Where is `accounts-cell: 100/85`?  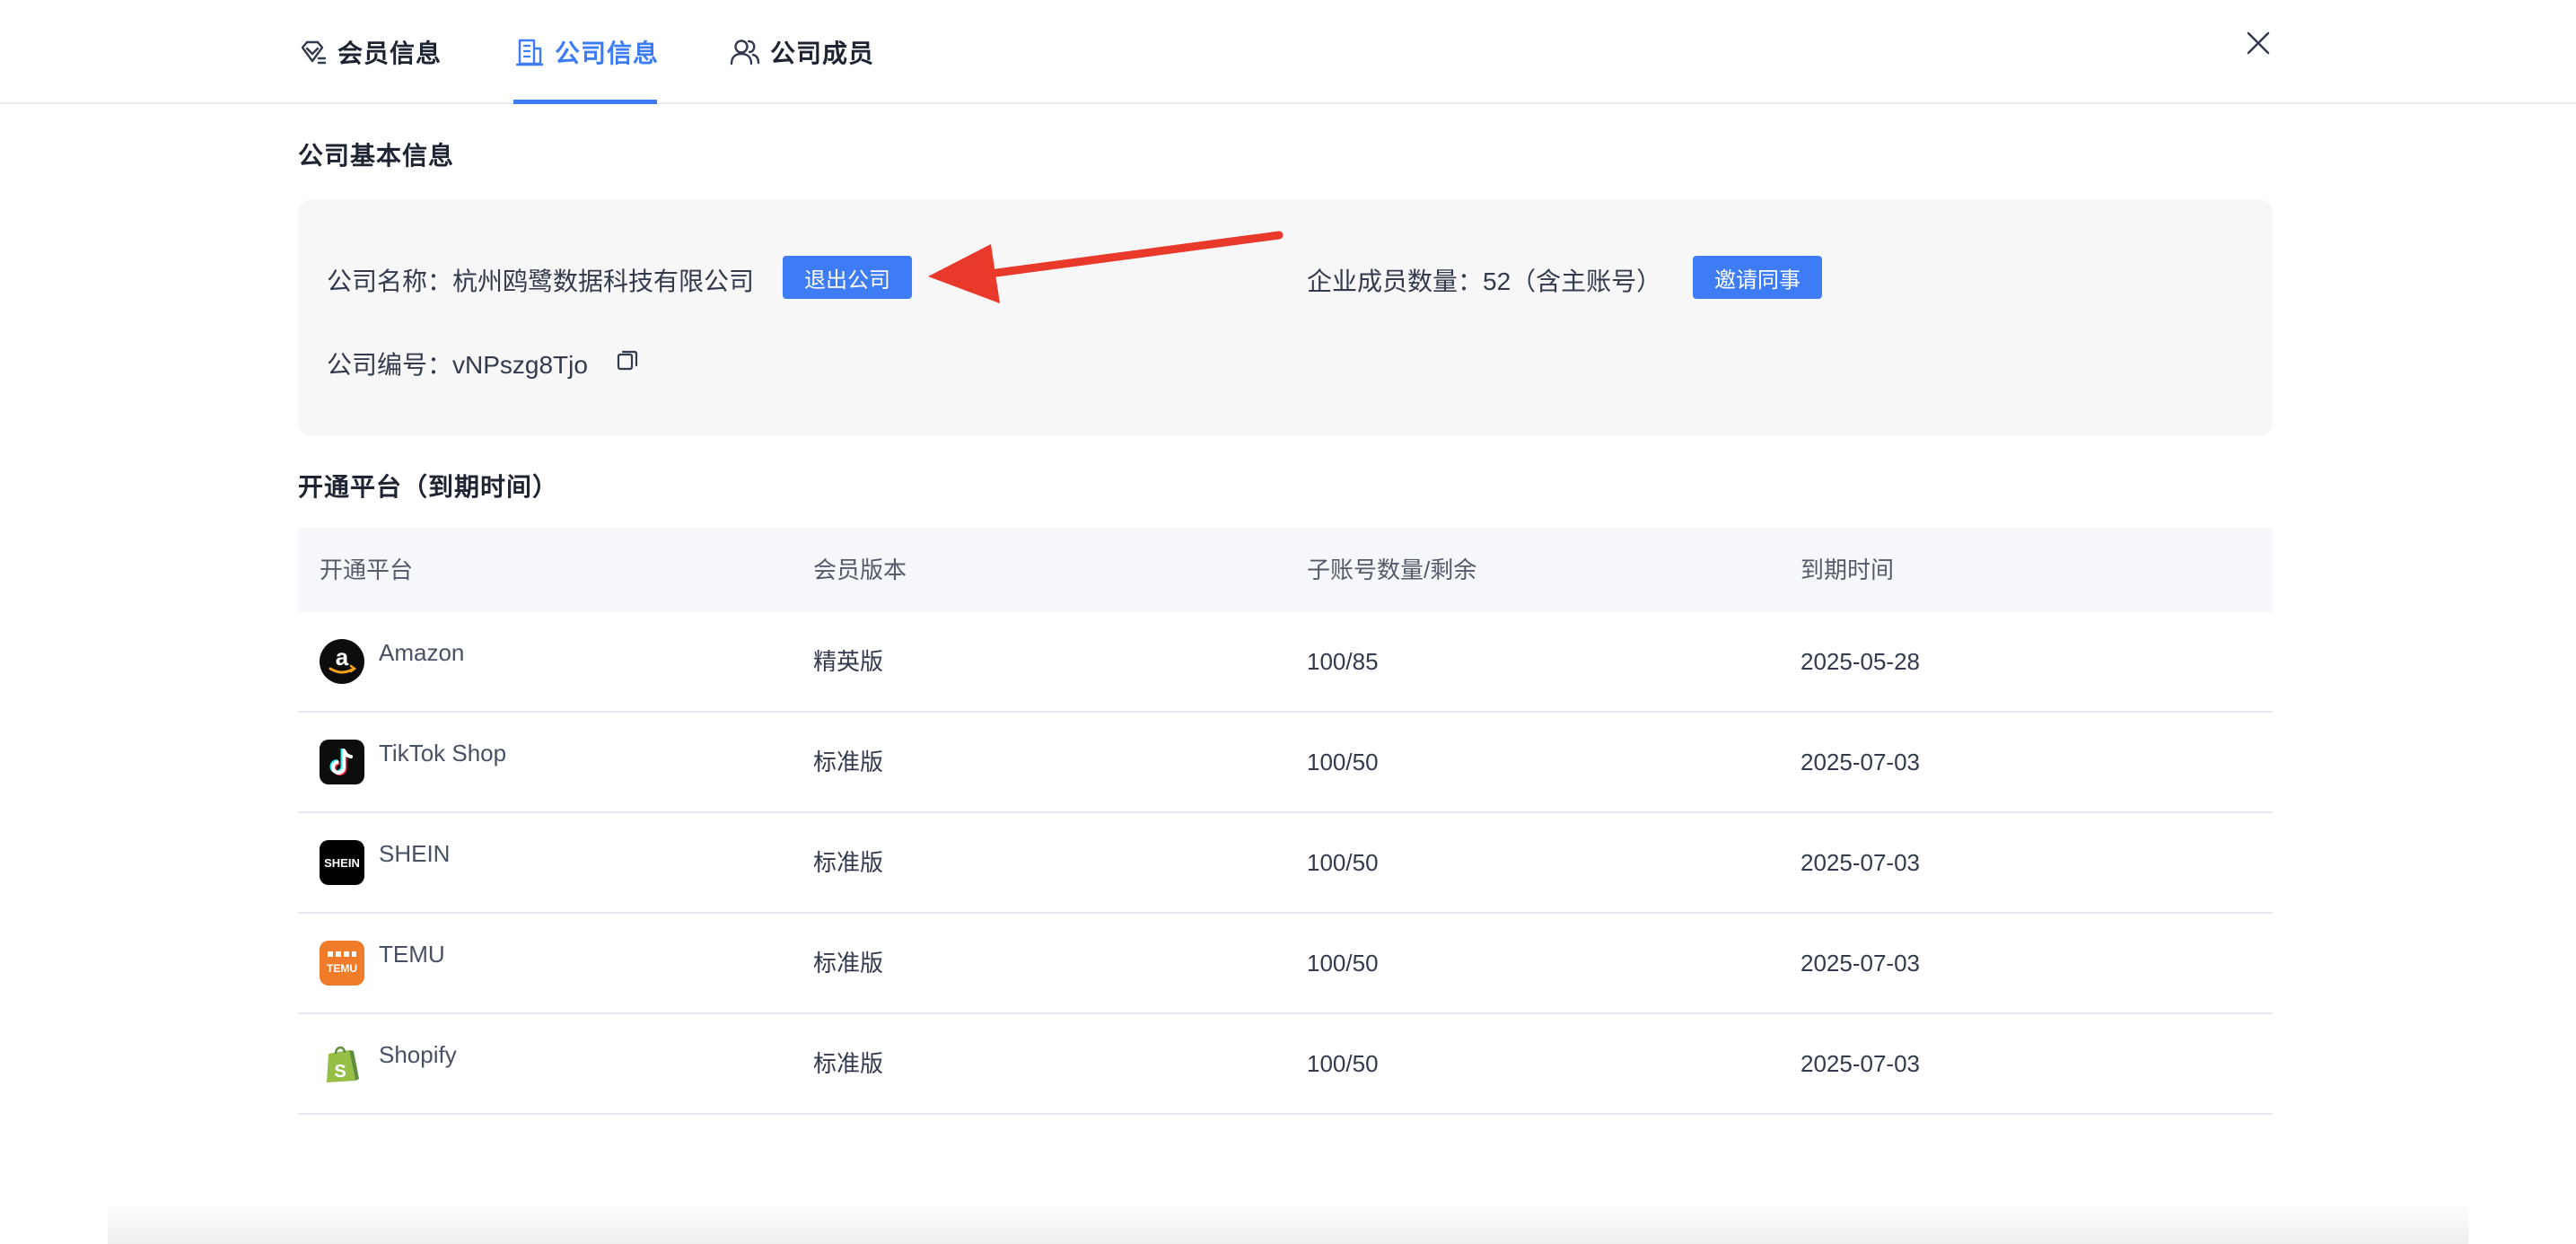
accounts-cell: 100/85 is located at coordinates (1343, 661).